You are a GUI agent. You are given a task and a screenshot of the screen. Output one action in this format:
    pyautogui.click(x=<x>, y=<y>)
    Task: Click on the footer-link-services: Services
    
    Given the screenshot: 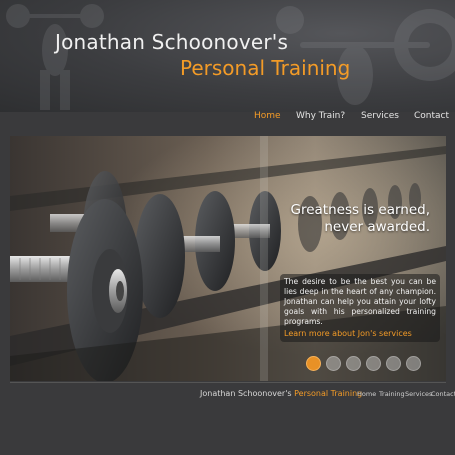 What is the action you would take?
    pyautogui.click(x=418, y=394)
    